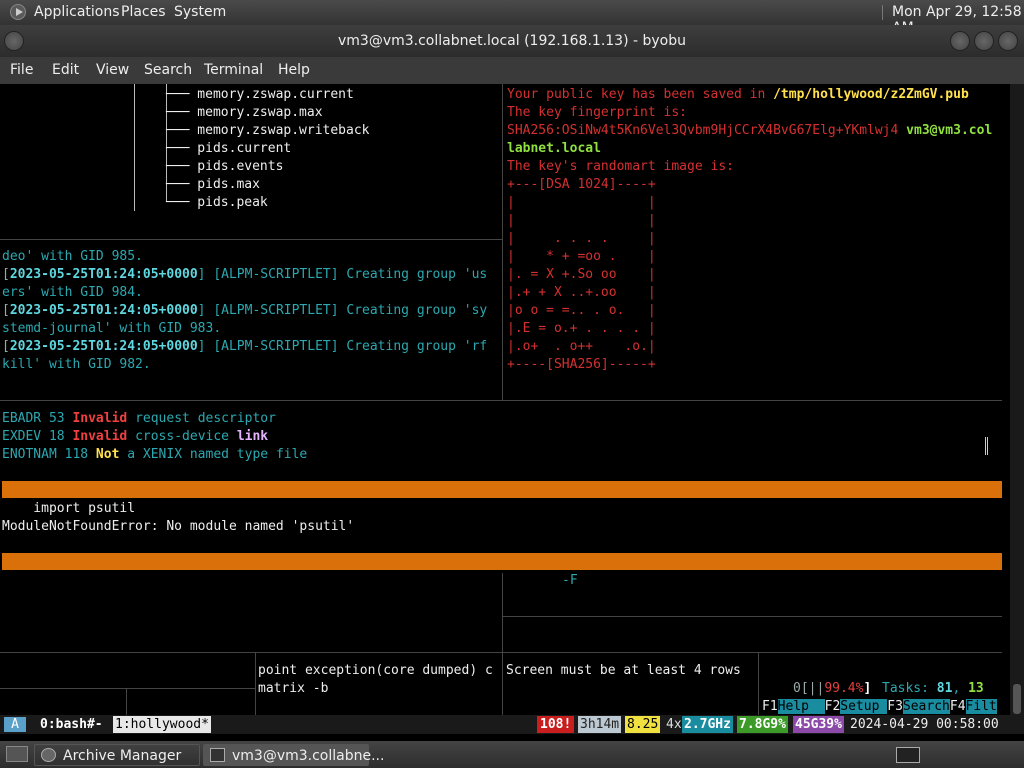  I want to click on htop-fkey: F3, so click(895, 706).